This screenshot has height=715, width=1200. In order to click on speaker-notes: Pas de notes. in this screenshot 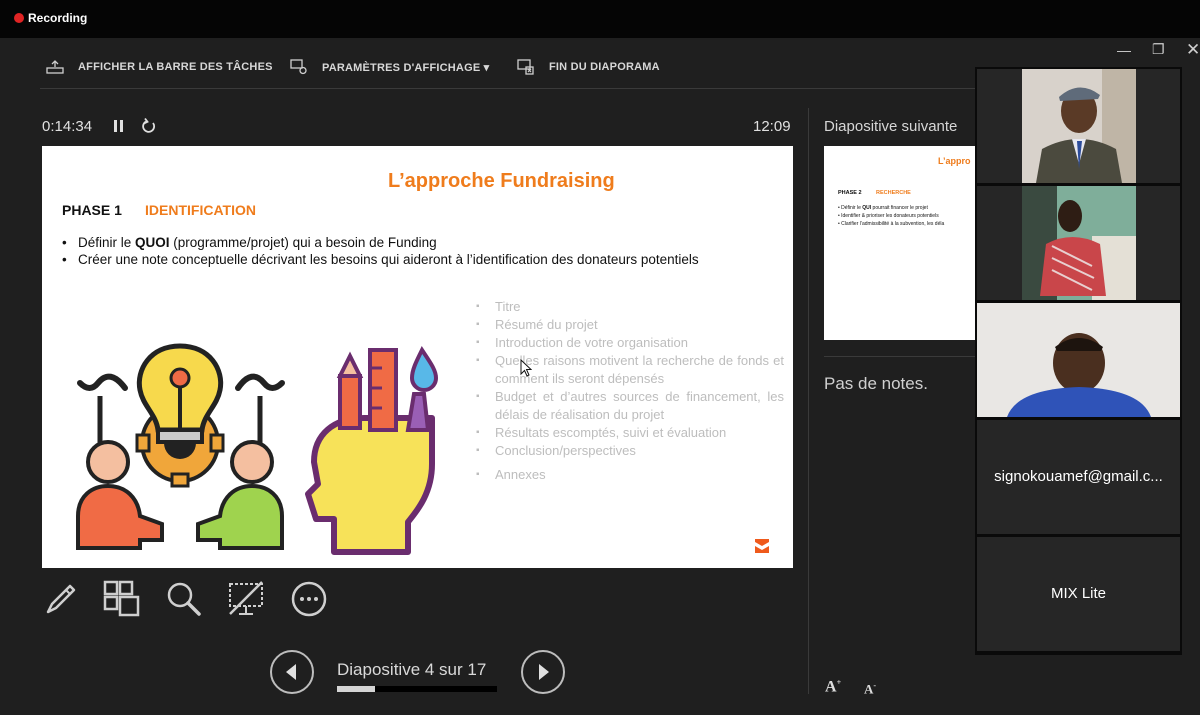, I will do `click(876, 383)`.